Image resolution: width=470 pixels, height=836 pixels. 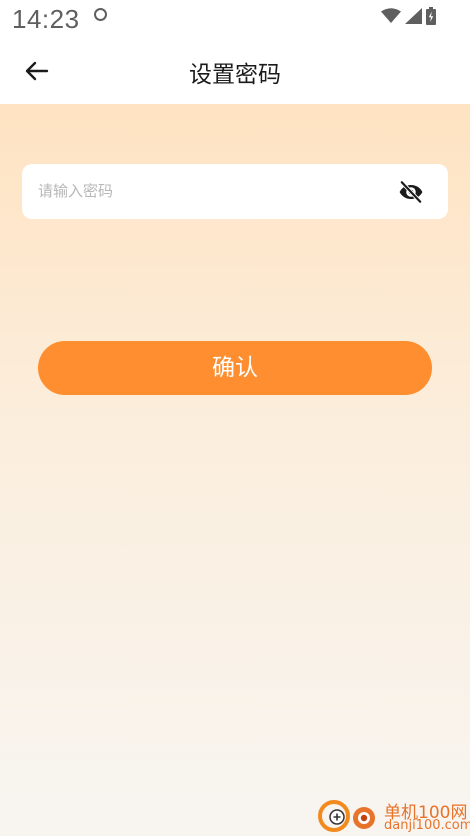 I want to click on watermark: 单机100网 danji100.com, so click(x=394, y=816).